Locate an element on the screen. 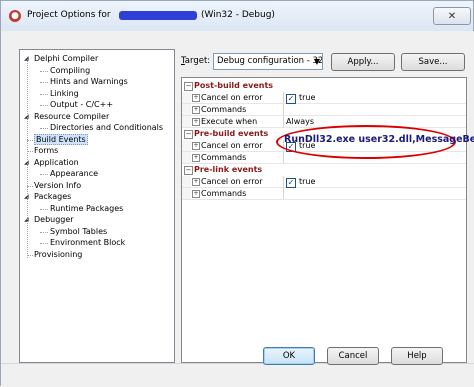 The height and width of the screenshot is (387, 474). tree-item-label: Build Events is located at coordinates (61, 139).